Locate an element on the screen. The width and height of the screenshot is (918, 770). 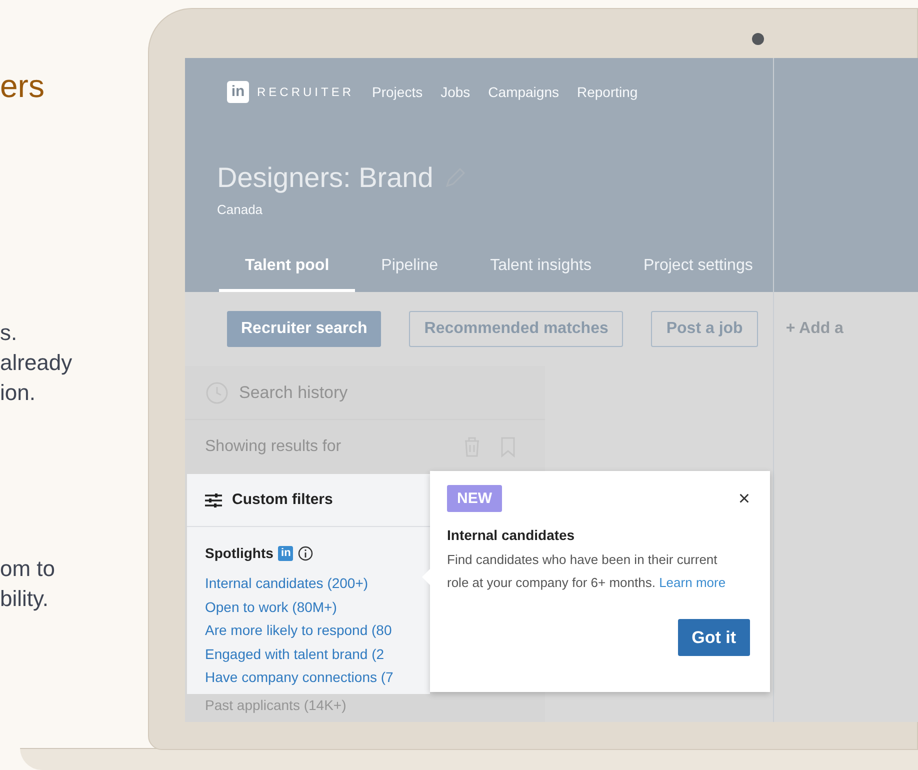
logo-icon: in is located at coordinates (238, 92).